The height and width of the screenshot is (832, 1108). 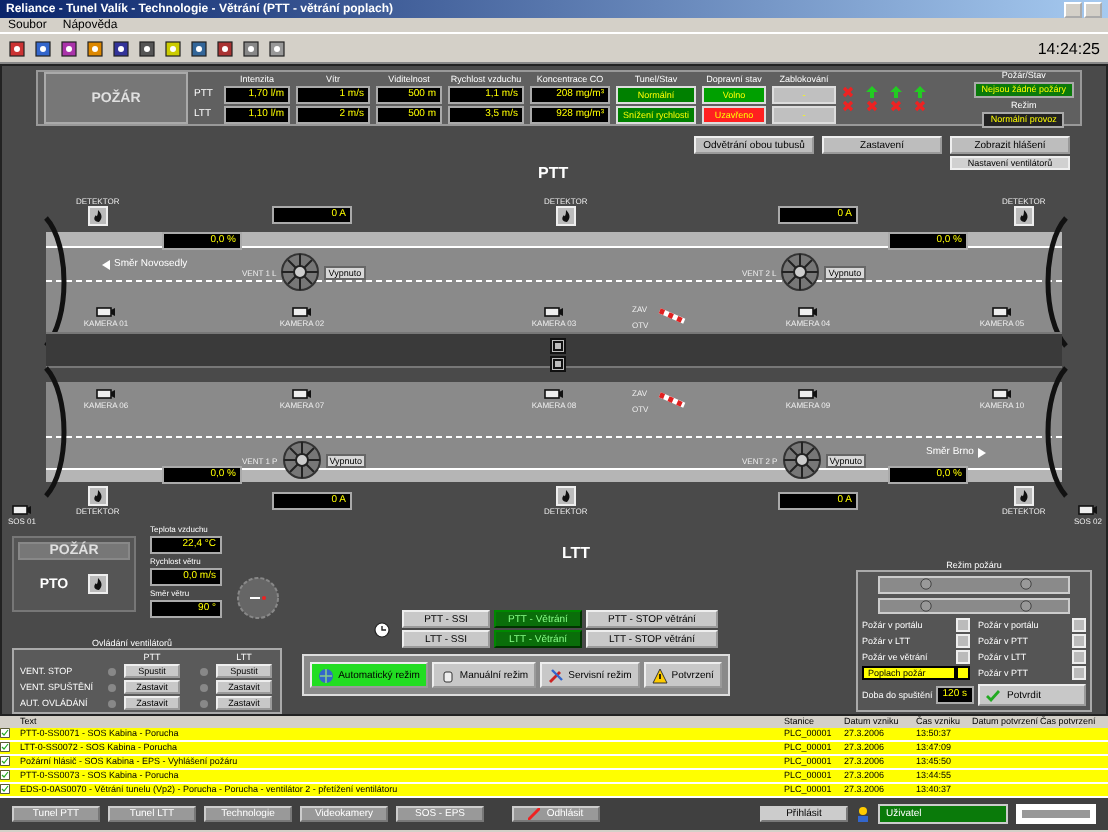 I want to click on tube-title: LTT, so click(x=576, y=553).